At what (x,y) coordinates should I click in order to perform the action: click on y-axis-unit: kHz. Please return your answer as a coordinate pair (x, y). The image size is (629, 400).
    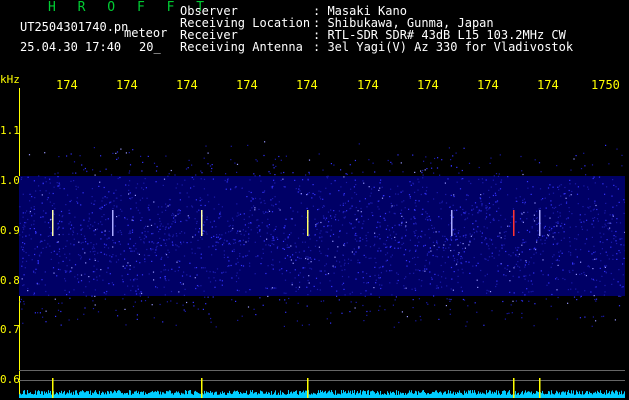
    Looking at the image, I should click on (10, 79).